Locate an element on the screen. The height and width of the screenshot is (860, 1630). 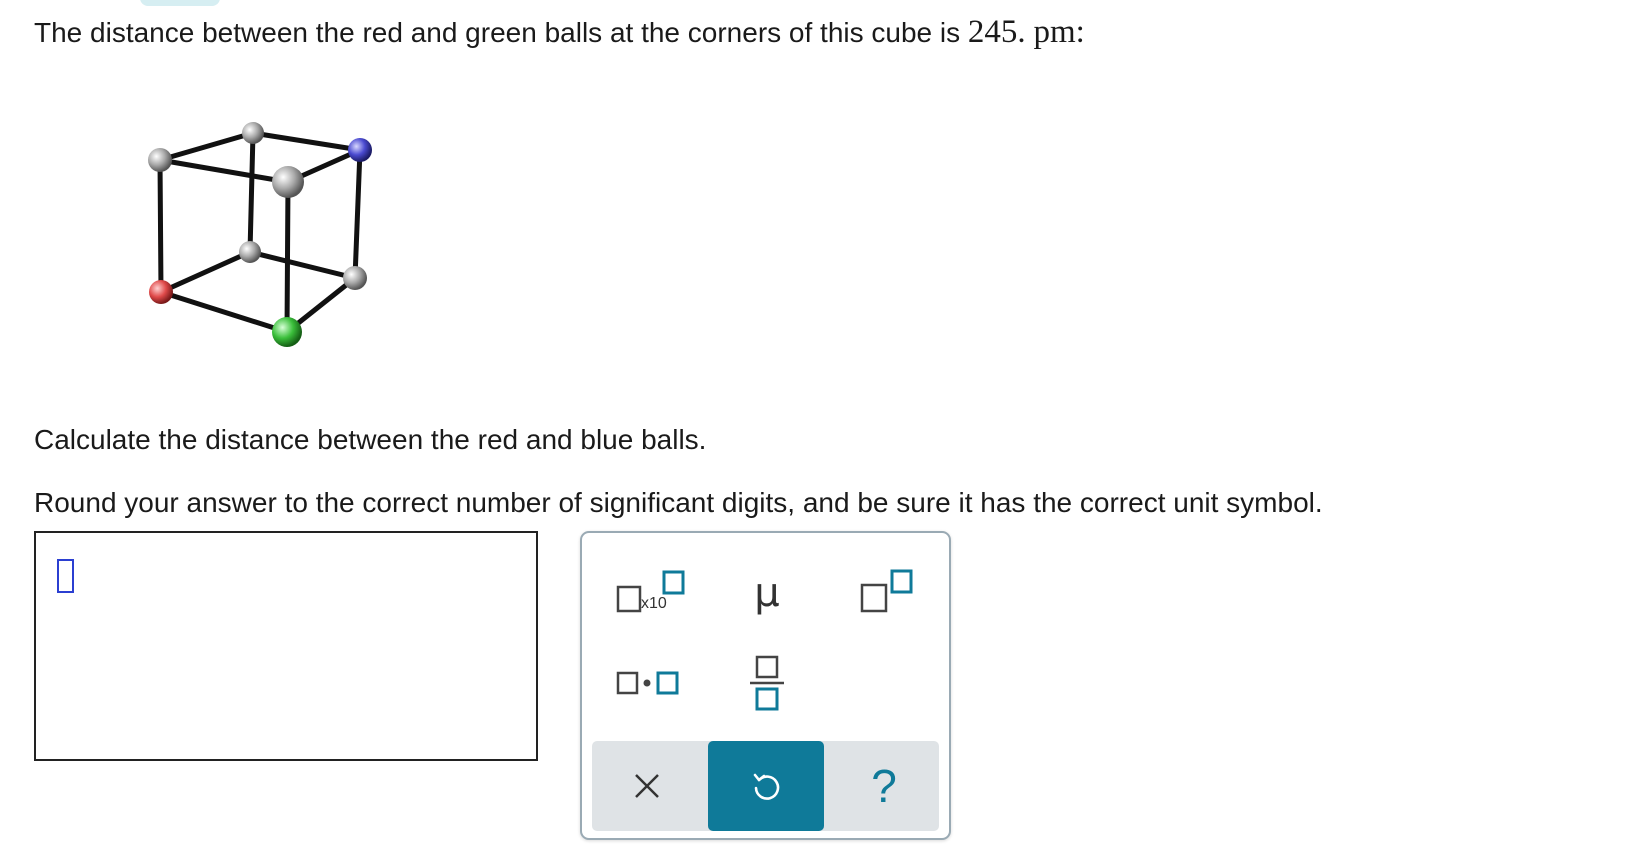
scientific-notation-button: x10 is located at coordinates (647, 593).